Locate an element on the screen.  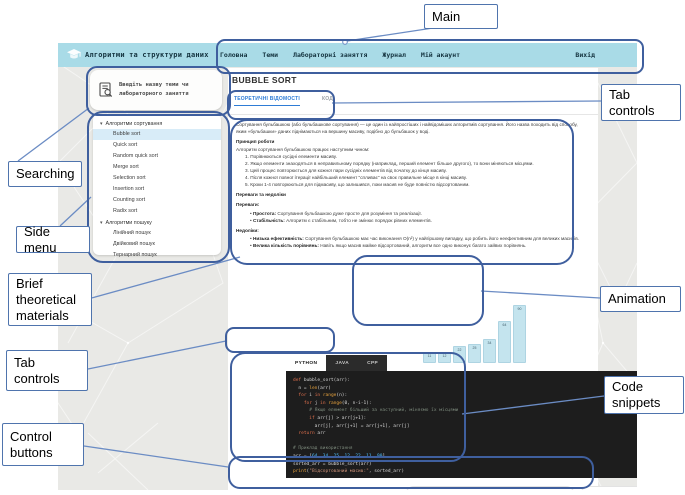
brand: Алгоритми та структури даних is located at coordinates (138, 55).